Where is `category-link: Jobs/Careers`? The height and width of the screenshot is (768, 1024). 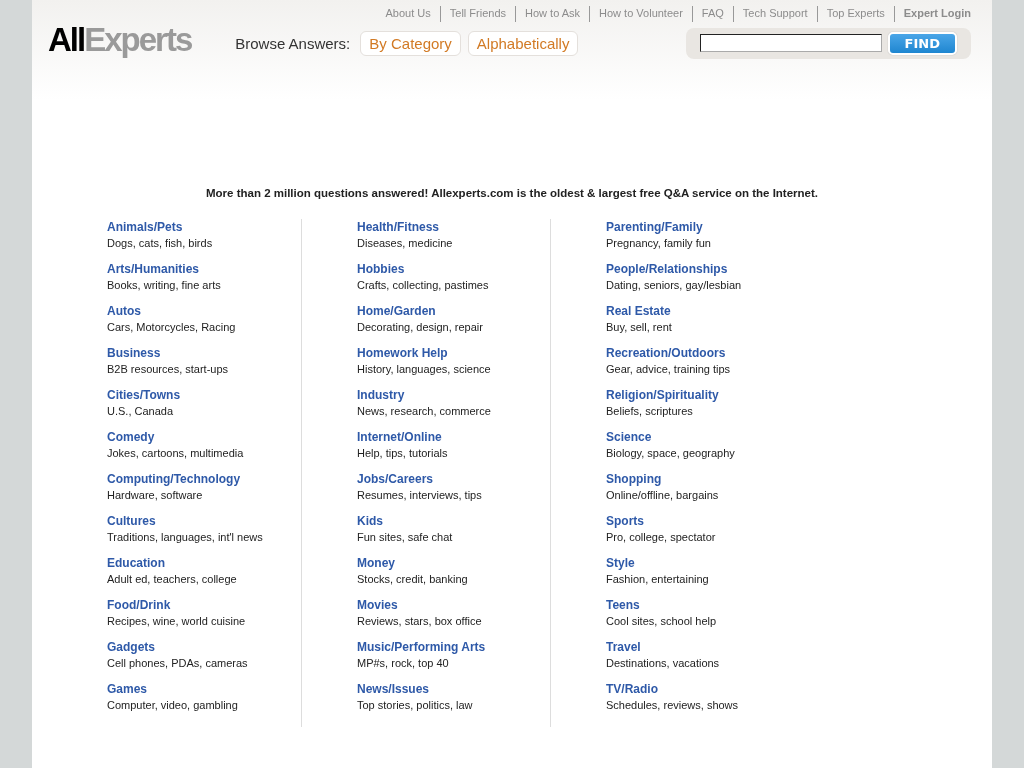
category-link: Jobs/Careers is located at coordinates (395, 479).